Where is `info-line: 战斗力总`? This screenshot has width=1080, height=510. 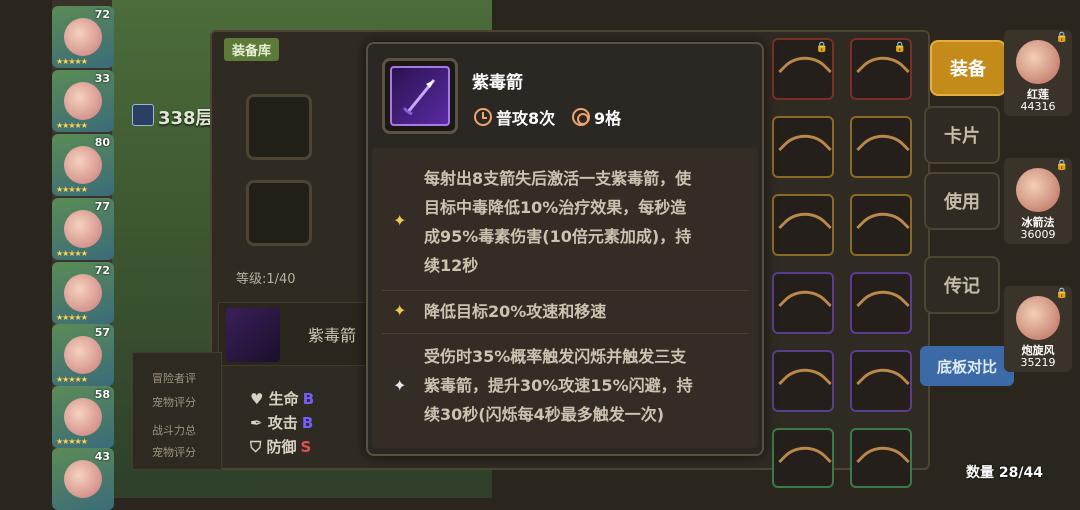 info-line: 战斗力总 is located at coordinates (174, 430).